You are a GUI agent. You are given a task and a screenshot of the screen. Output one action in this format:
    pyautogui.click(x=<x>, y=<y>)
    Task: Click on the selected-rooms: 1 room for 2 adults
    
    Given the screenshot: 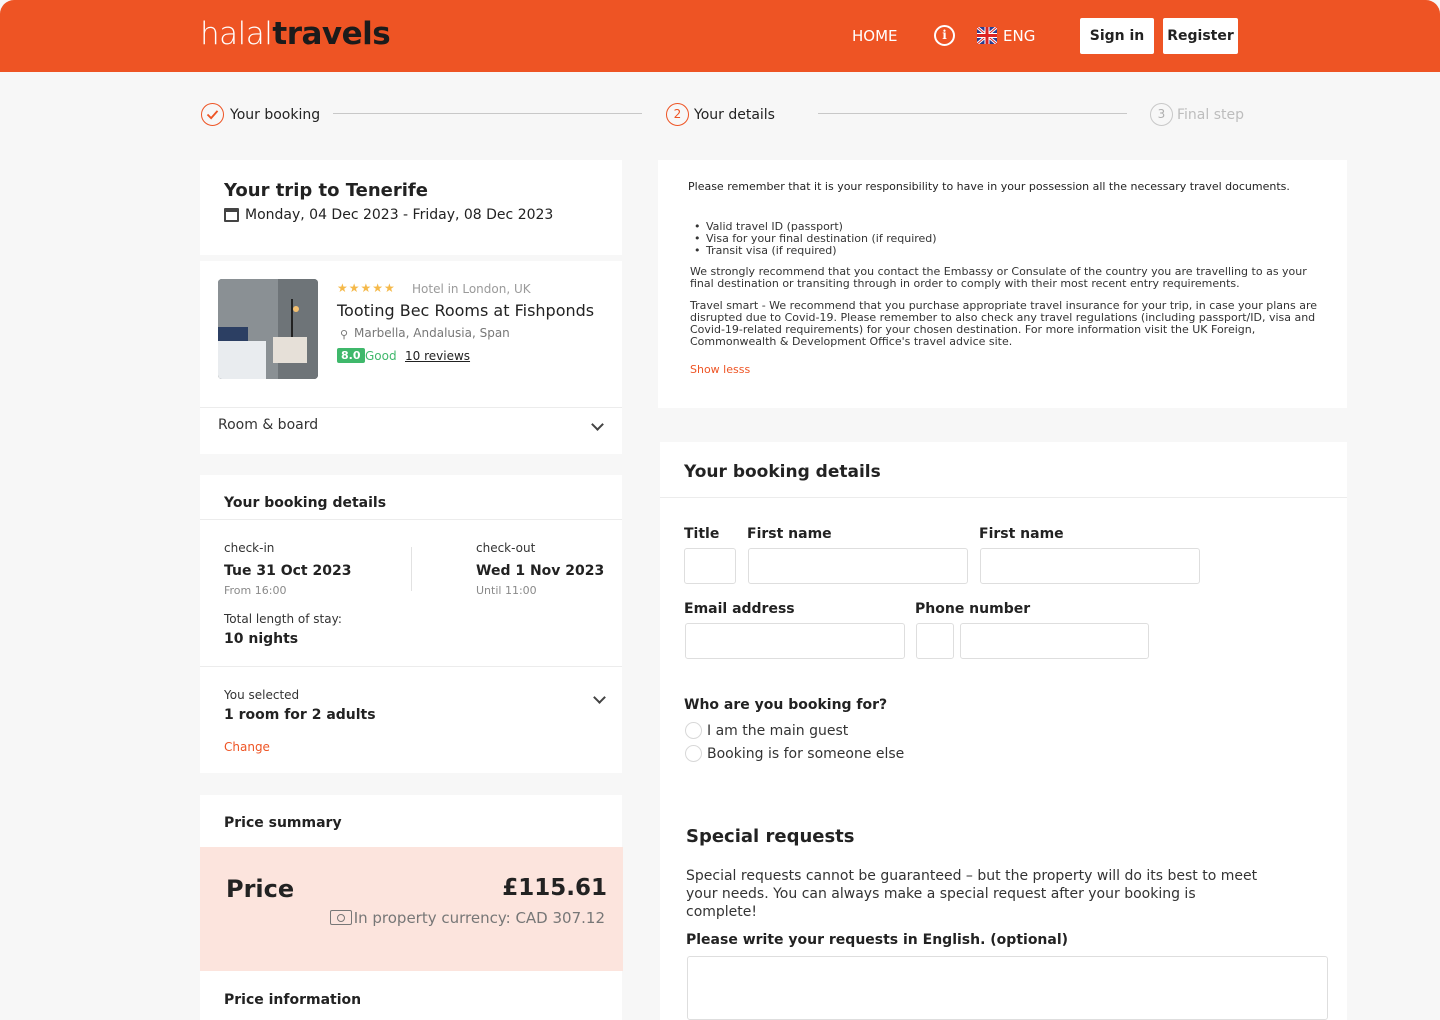 What is the action you would take?
    pyautogui.click(x=300, y=715)
    